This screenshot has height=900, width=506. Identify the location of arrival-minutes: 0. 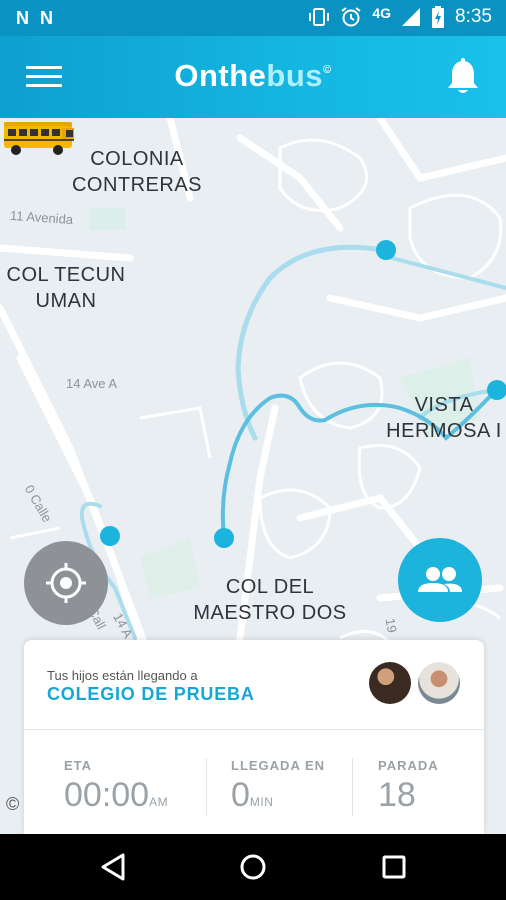
(240, 795).